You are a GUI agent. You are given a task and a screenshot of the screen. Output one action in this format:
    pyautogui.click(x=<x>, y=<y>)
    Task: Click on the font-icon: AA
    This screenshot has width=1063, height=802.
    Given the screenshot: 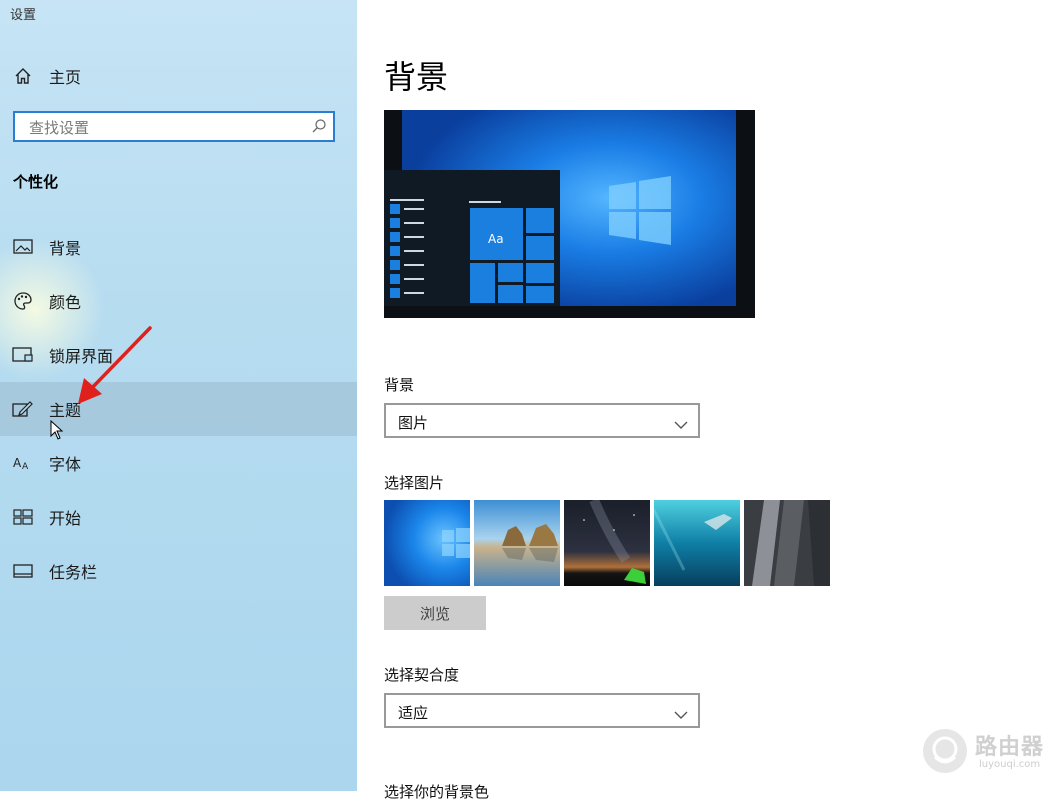 What is the action you would take?
    pyautogui.click(x=23, y=463)
    